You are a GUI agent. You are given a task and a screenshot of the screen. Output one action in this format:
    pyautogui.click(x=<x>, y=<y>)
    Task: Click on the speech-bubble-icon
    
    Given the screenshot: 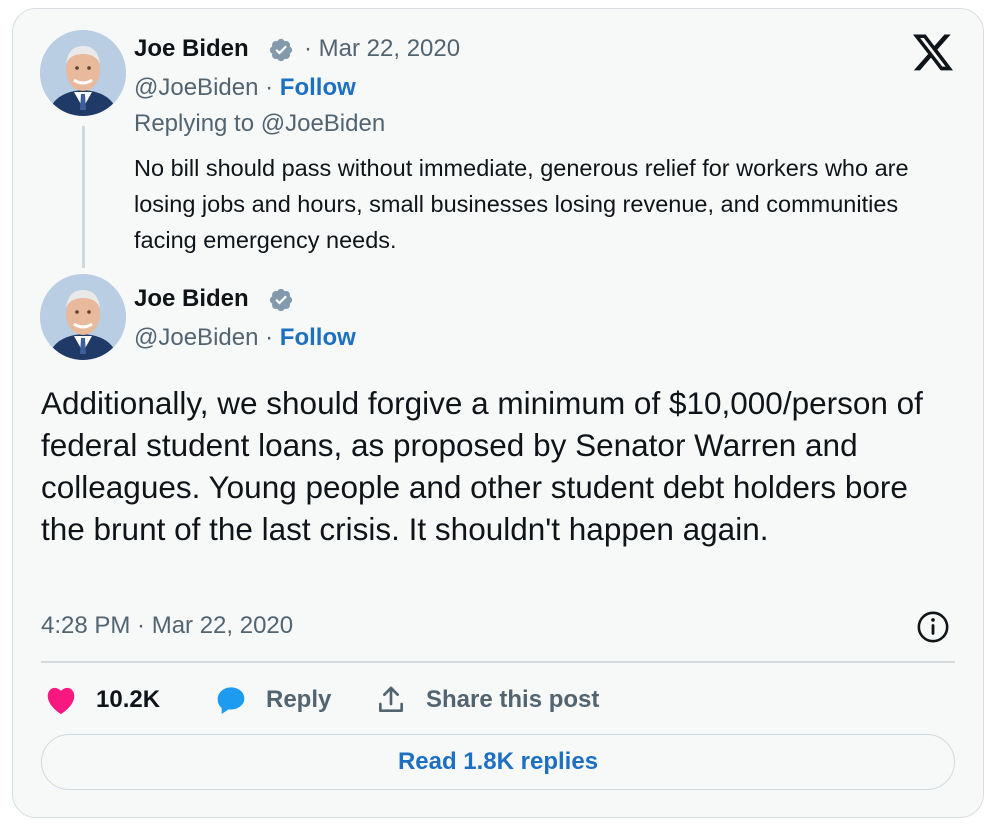 What is the action you would take?
    pyautogui.click(x=231, y=700)
    